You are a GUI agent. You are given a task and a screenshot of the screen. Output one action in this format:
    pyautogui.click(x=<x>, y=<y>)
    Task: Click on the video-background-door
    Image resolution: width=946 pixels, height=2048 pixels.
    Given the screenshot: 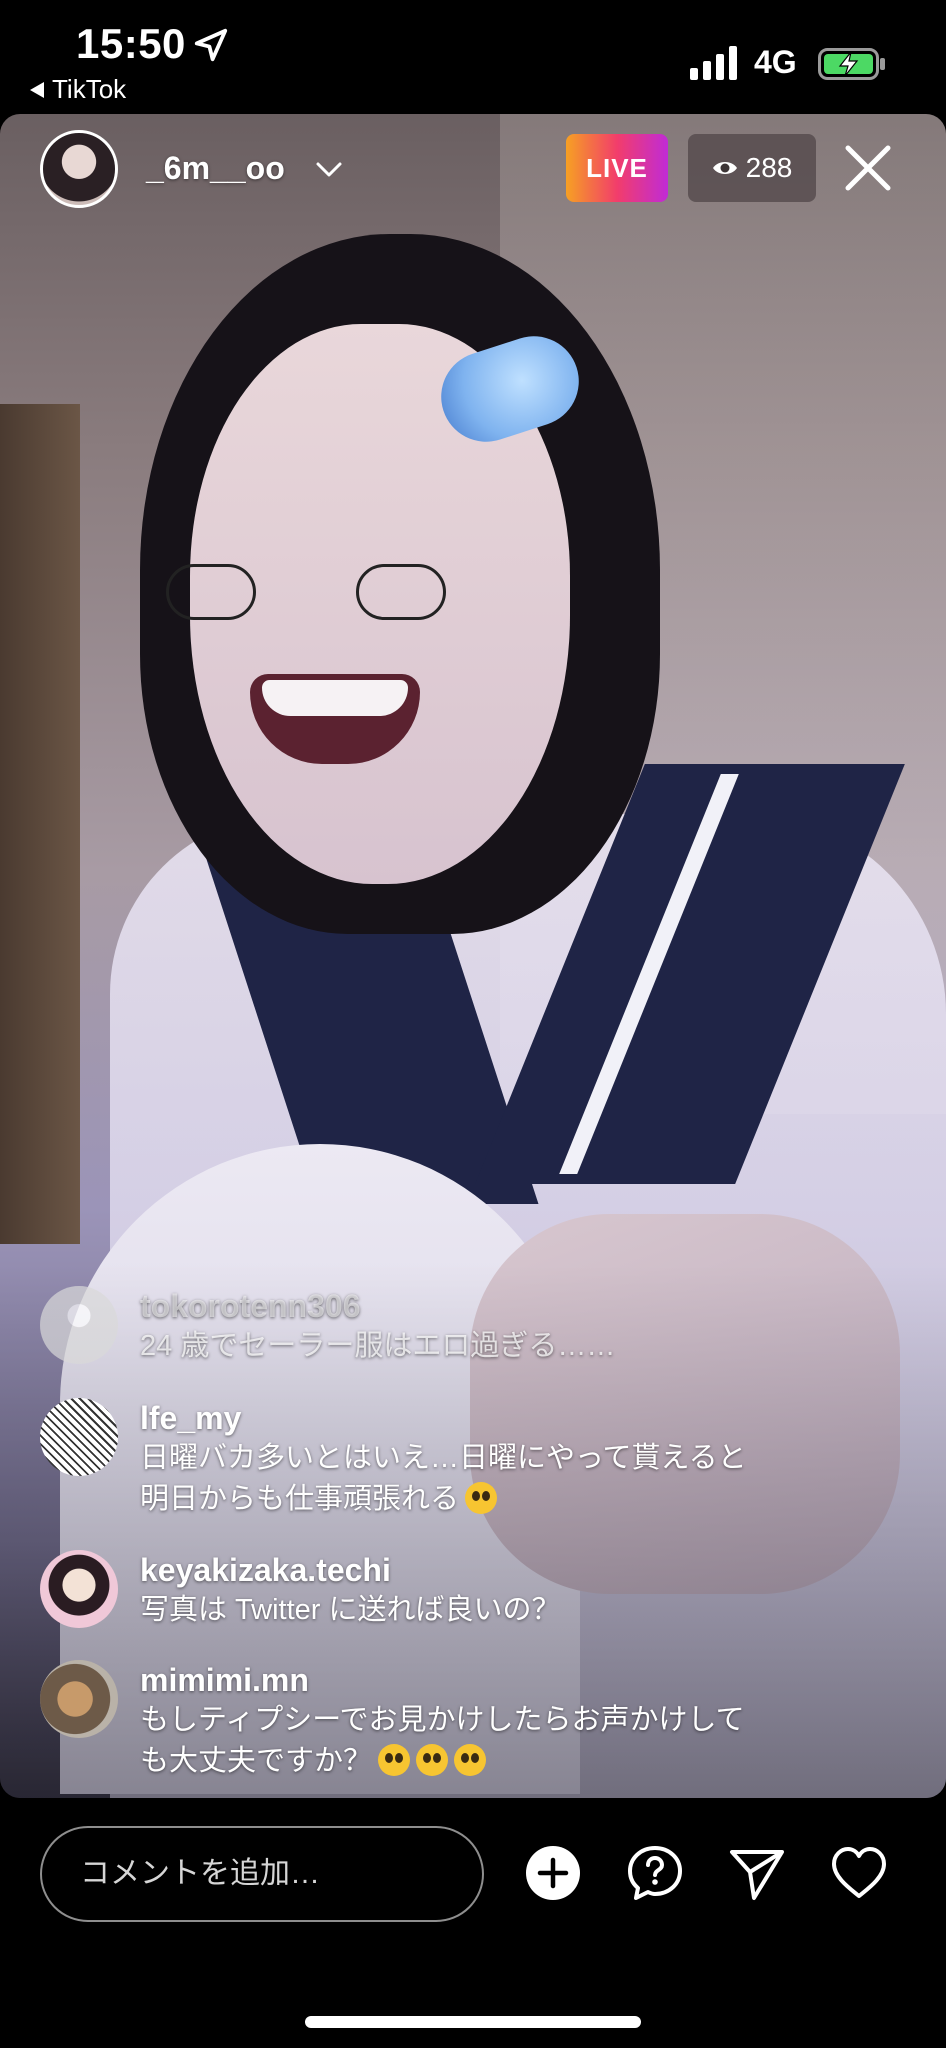 What is the action you would take?
    pyautogui.click(x=40, y=824)
    